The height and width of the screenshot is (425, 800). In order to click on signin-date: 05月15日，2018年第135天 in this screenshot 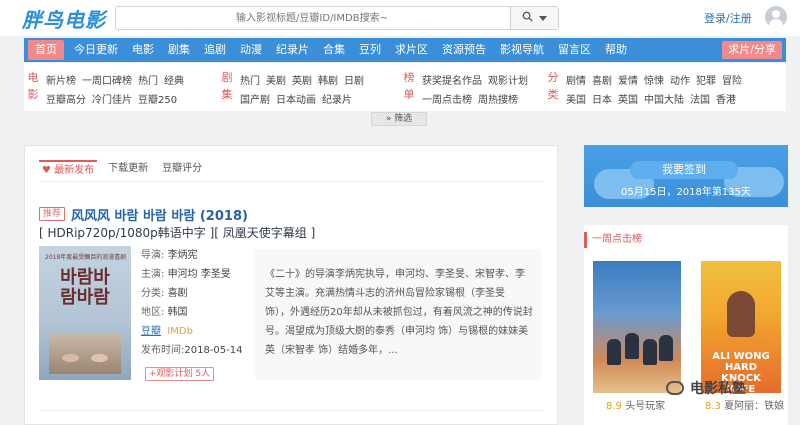, I will do `click(686, 192)`.